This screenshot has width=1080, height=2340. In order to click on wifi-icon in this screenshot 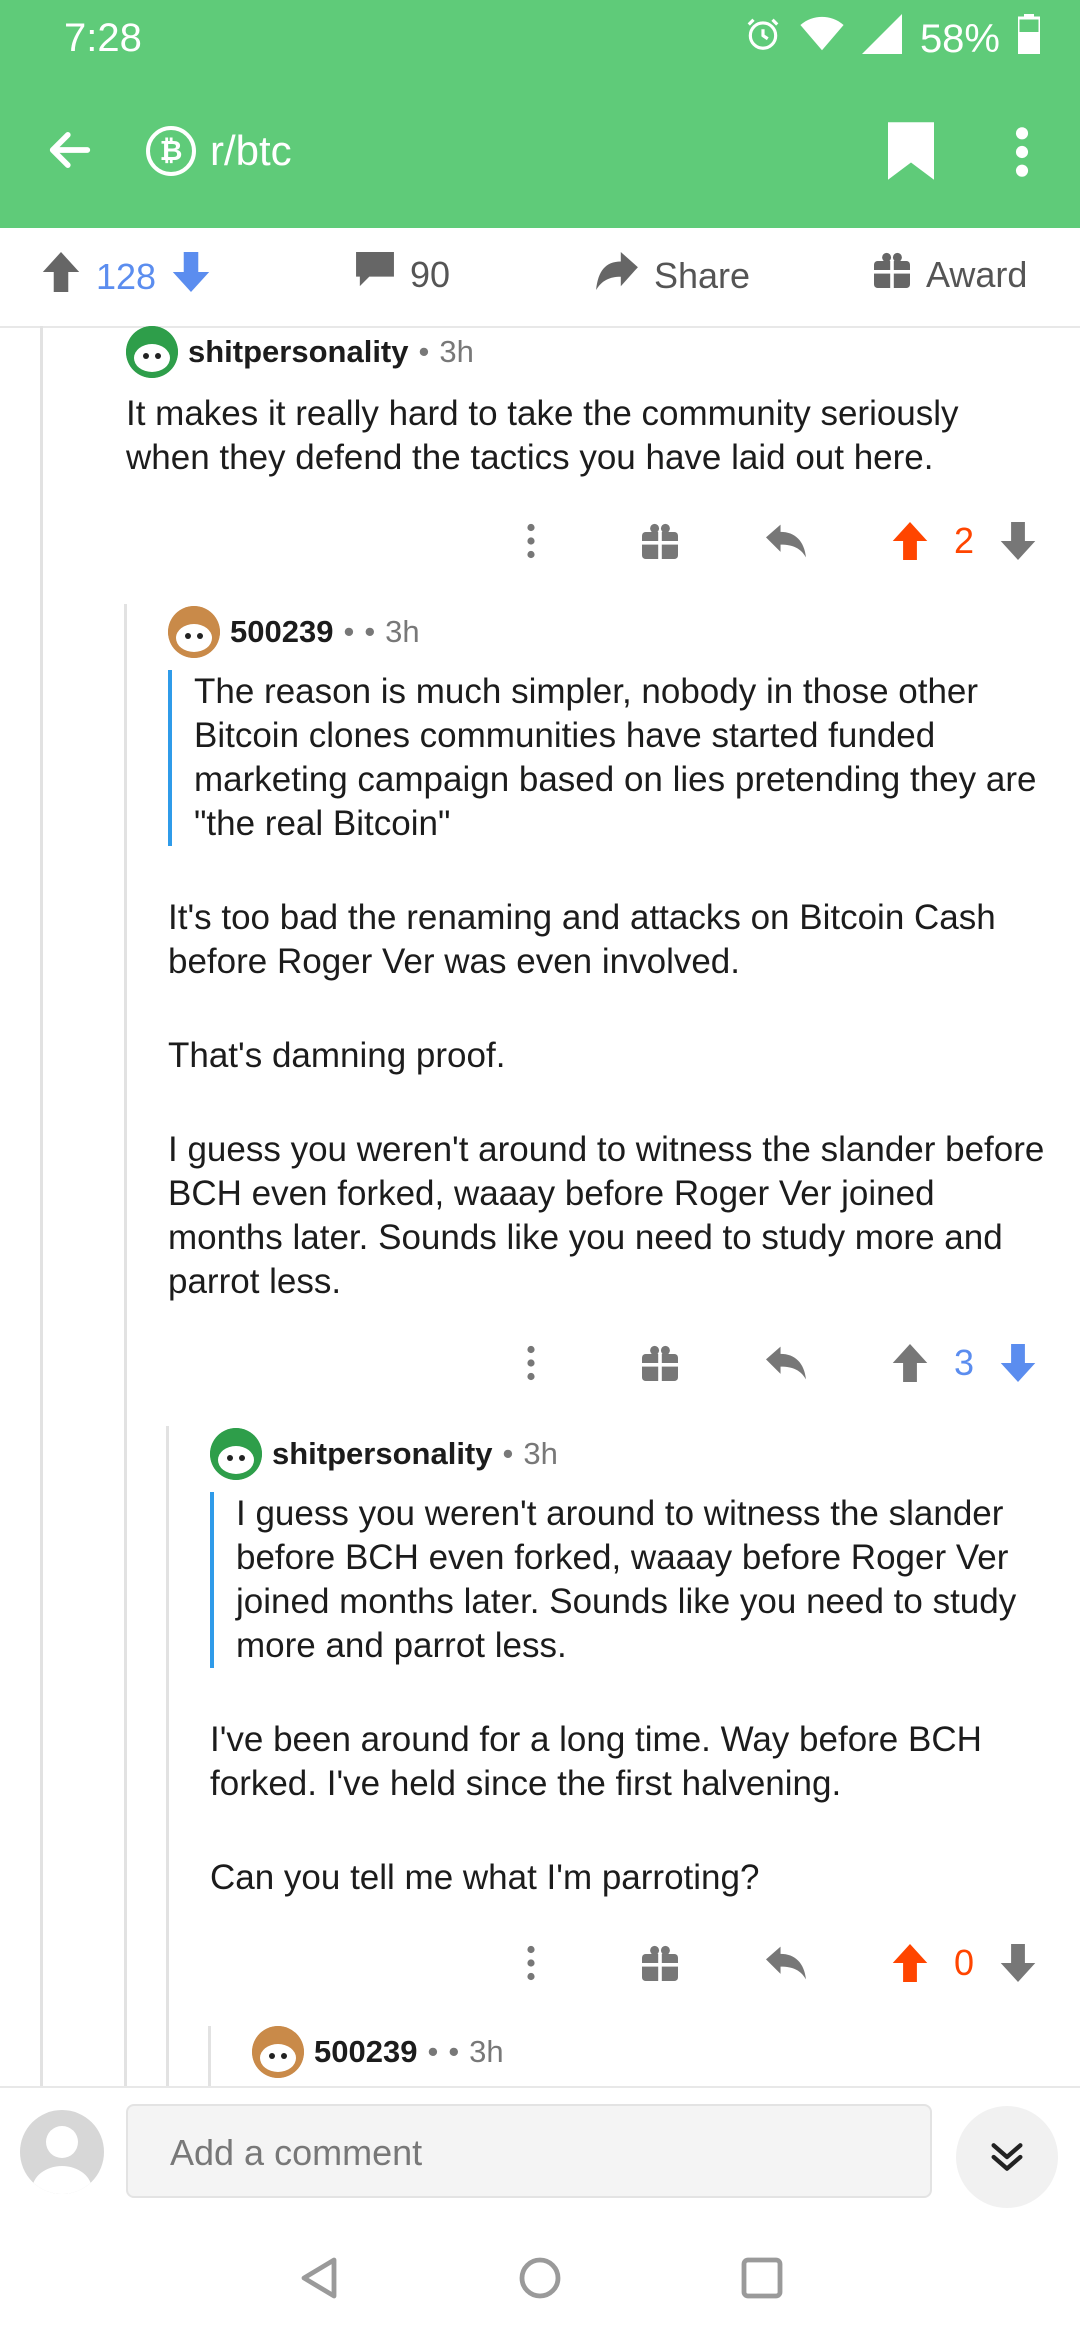, I will do `click(822, 39)`.